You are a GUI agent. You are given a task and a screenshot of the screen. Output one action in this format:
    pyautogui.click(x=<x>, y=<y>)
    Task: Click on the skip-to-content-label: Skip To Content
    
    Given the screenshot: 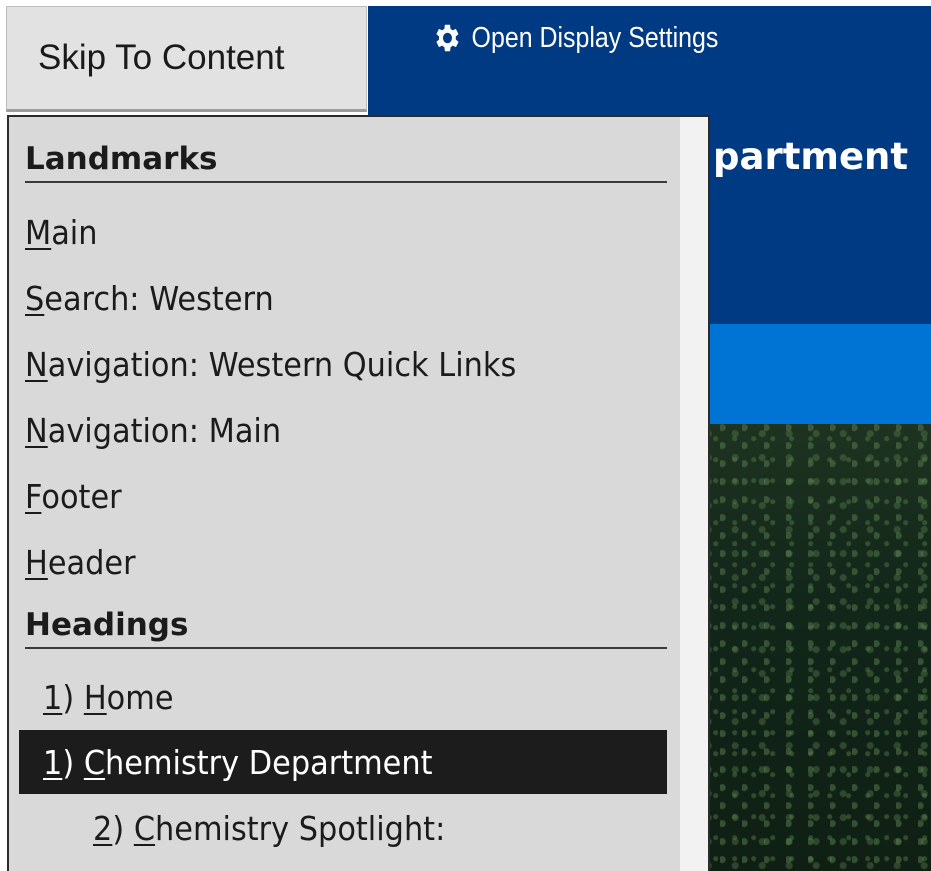 What is the action you would take?
    pyautogui.click(x=161, y=57)
    